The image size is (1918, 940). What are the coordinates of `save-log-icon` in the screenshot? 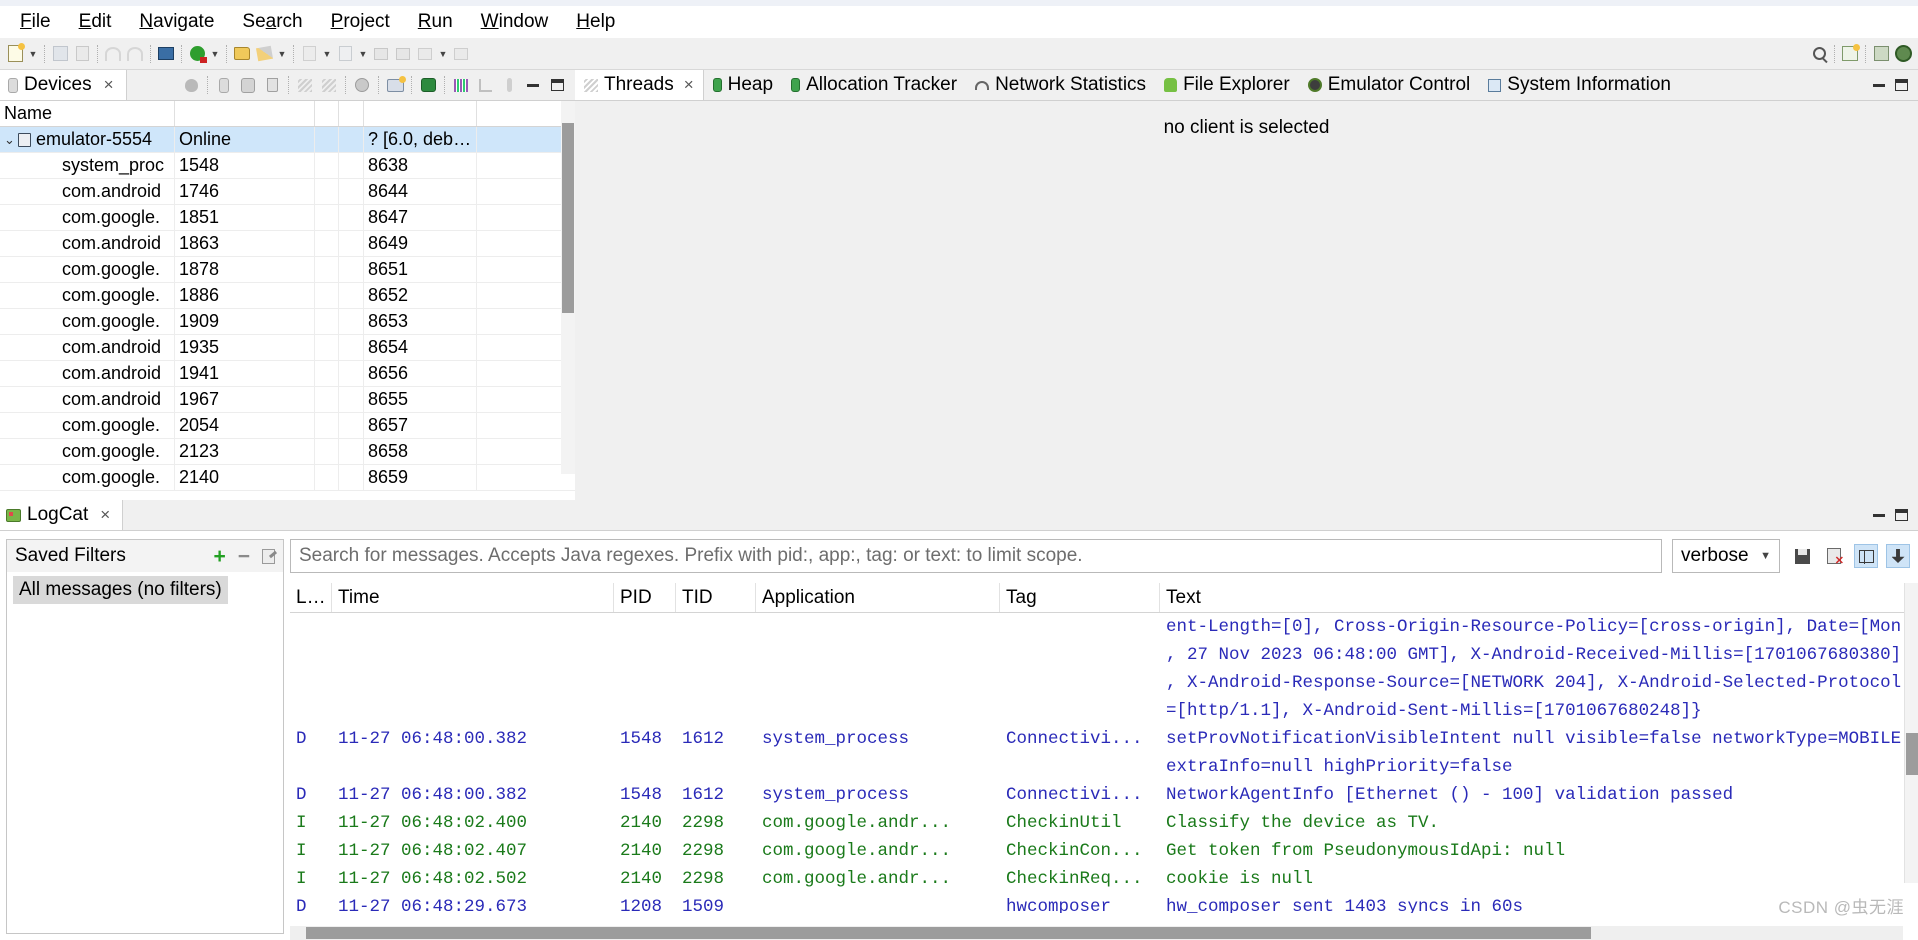 It's located at (1802, 556).